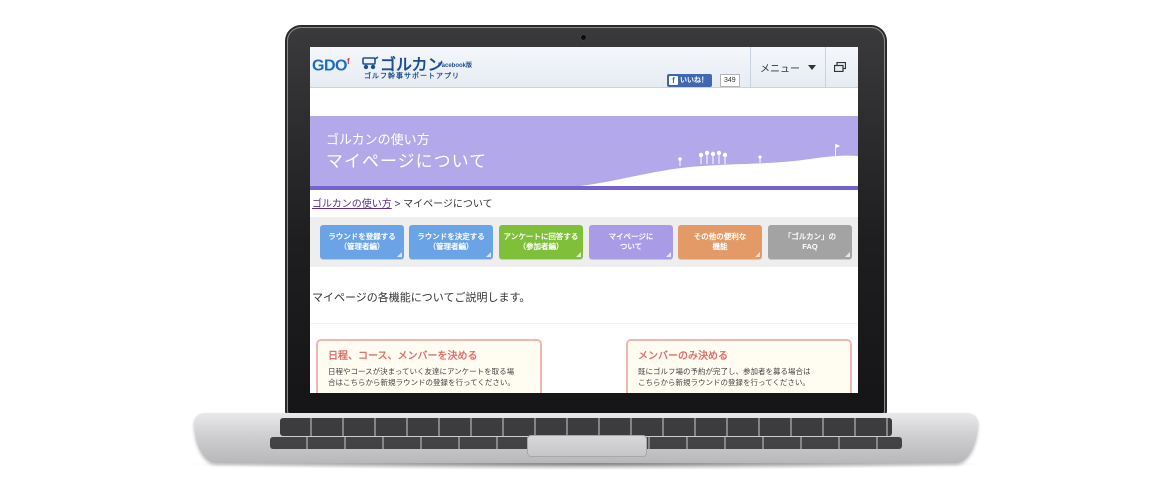 The height and width of the screenshot is (500, 1170). What do you see at coordinates (840, 67) in the screenshot?
I see `window-icon` at bounding box center [840, 67].